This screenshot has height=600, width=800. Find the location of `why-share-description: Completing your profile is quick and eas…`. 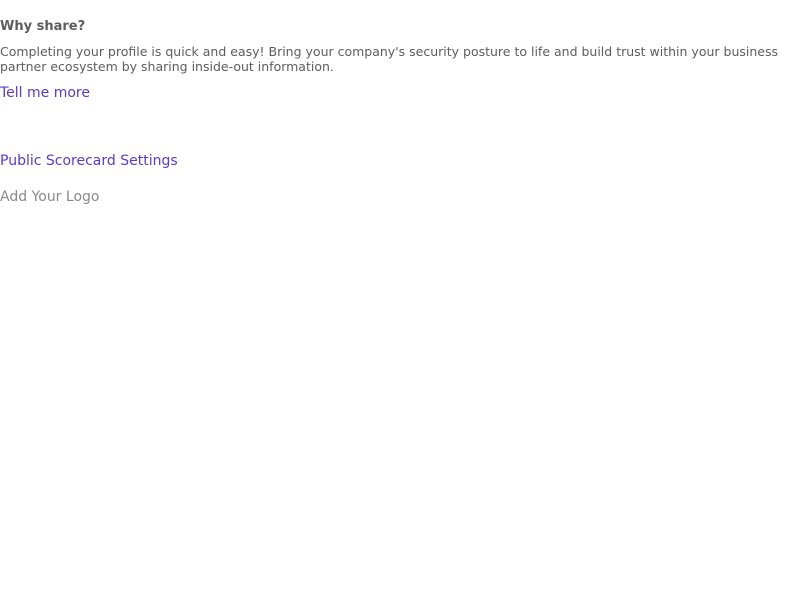

why-share-description: Completing your profile is quick and eas… is located at coordinates (389, 59).